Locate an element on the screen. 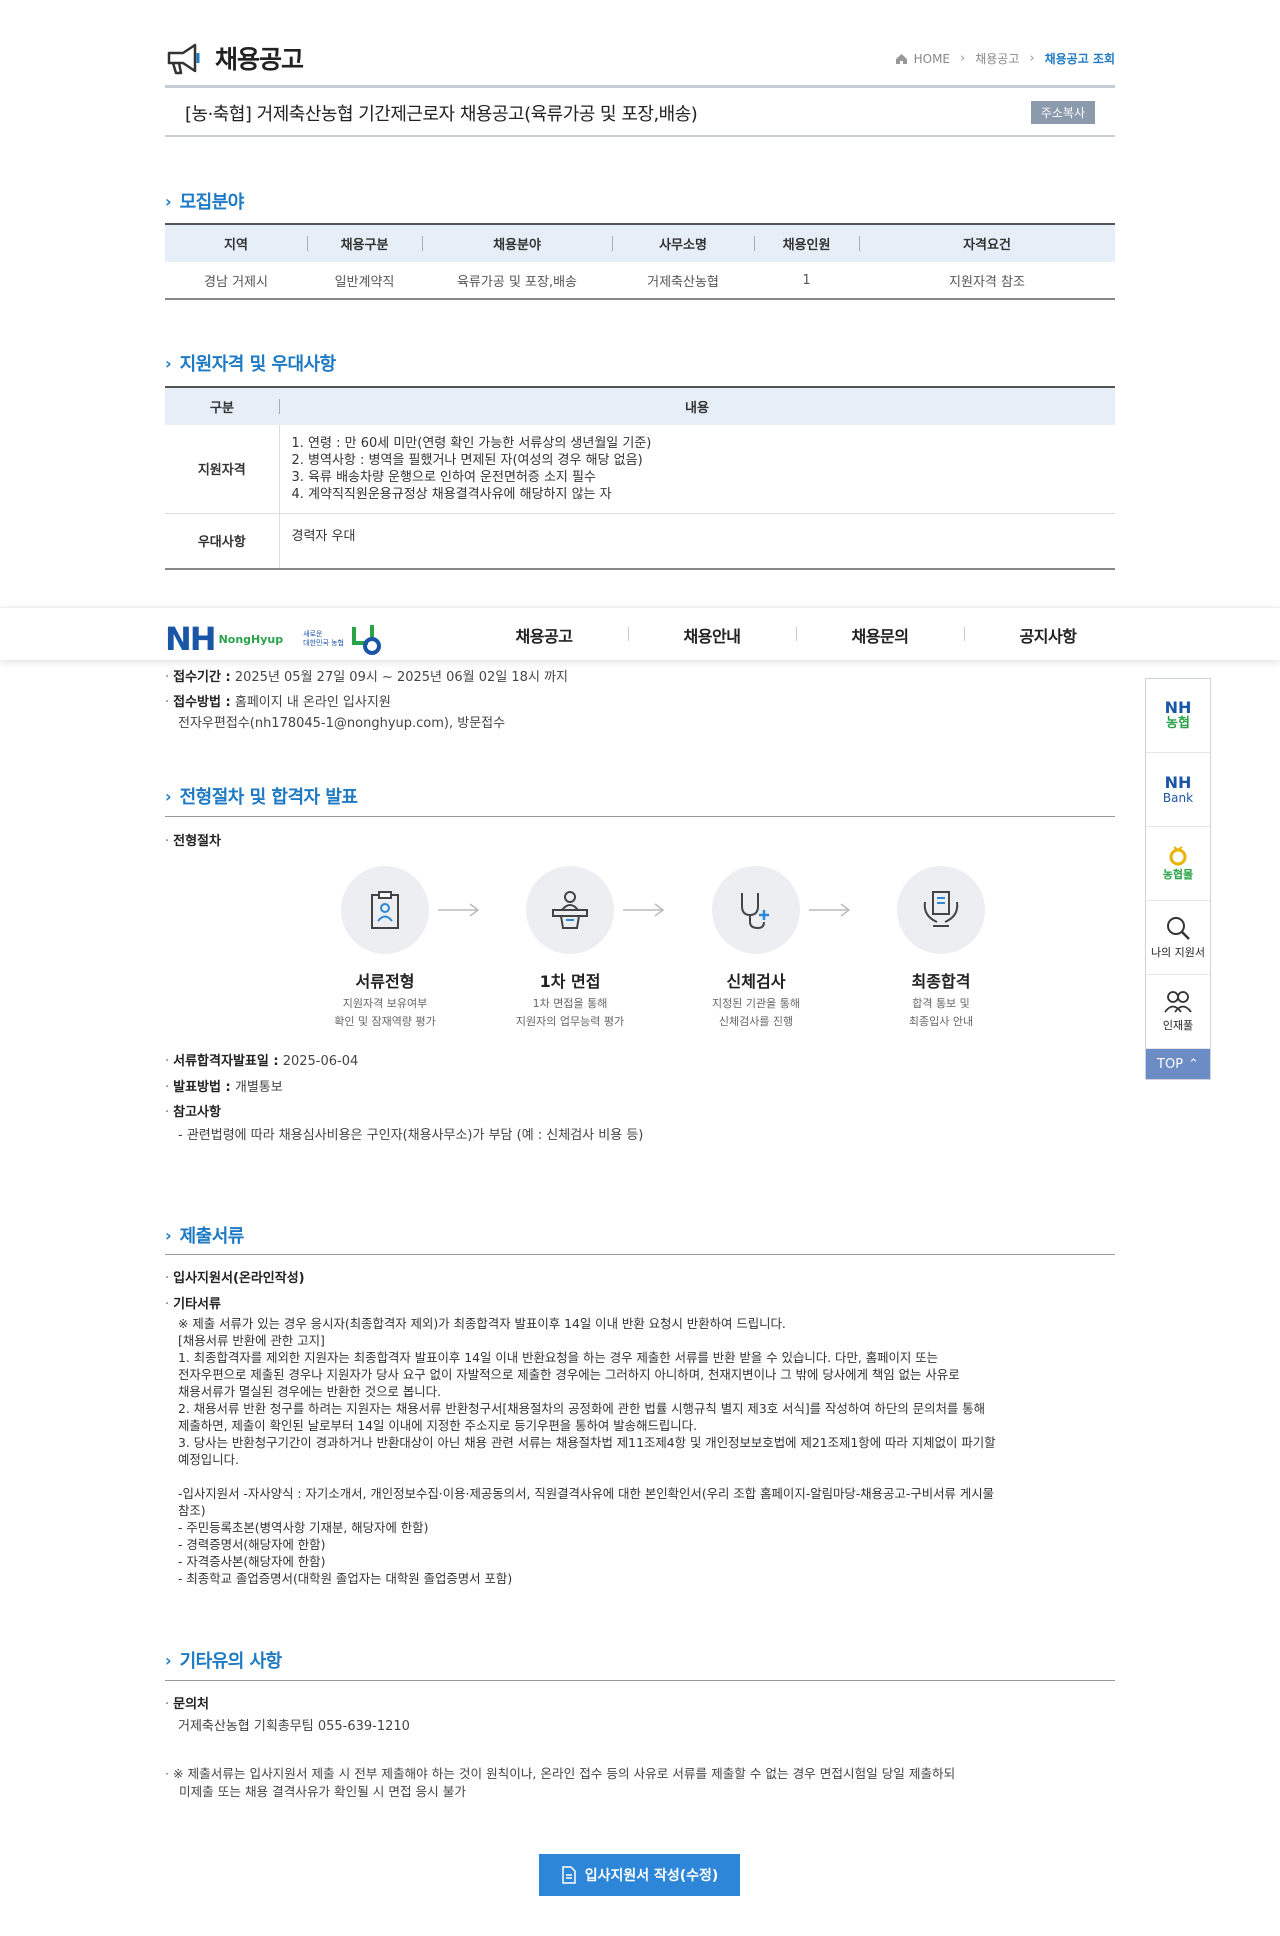 This screenshot has height=1936, width=1280. document-edit-icon is located at coordinates (568, 1875).